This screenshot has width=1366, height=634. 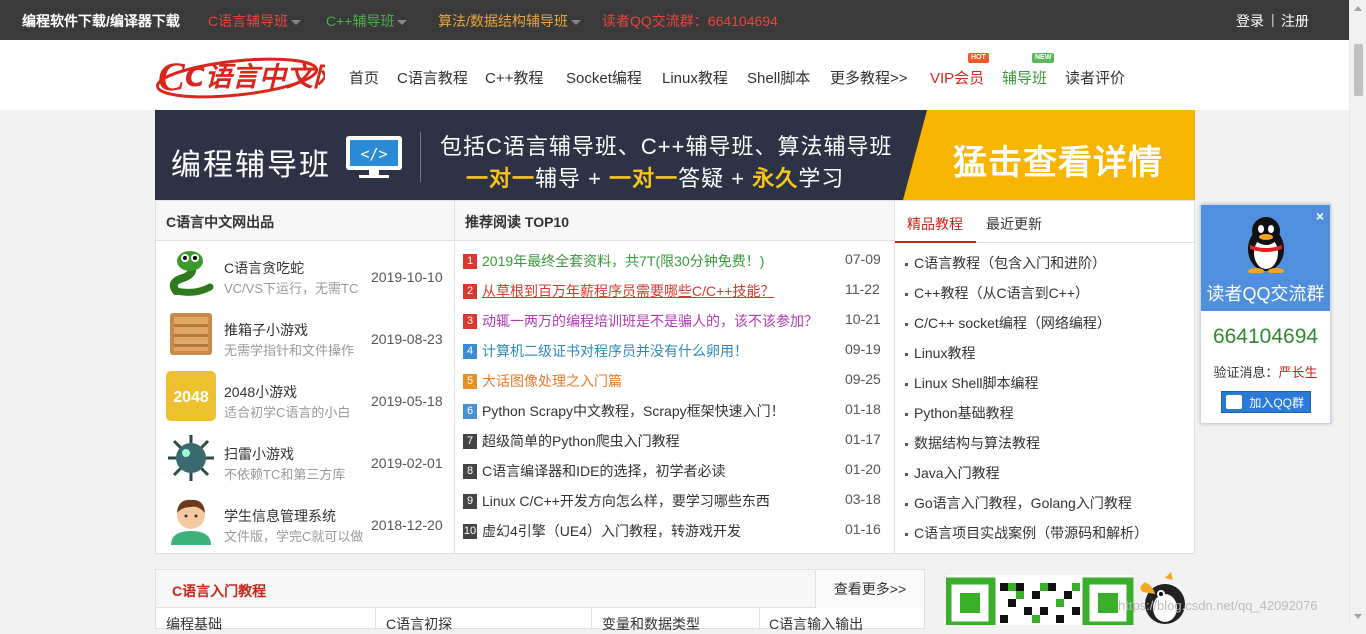 I want to click on recommend-item: 3 动辄一两万的编程培训班是不是骗人的，该不该参加？ 10-21, so click(x=675, y=320).